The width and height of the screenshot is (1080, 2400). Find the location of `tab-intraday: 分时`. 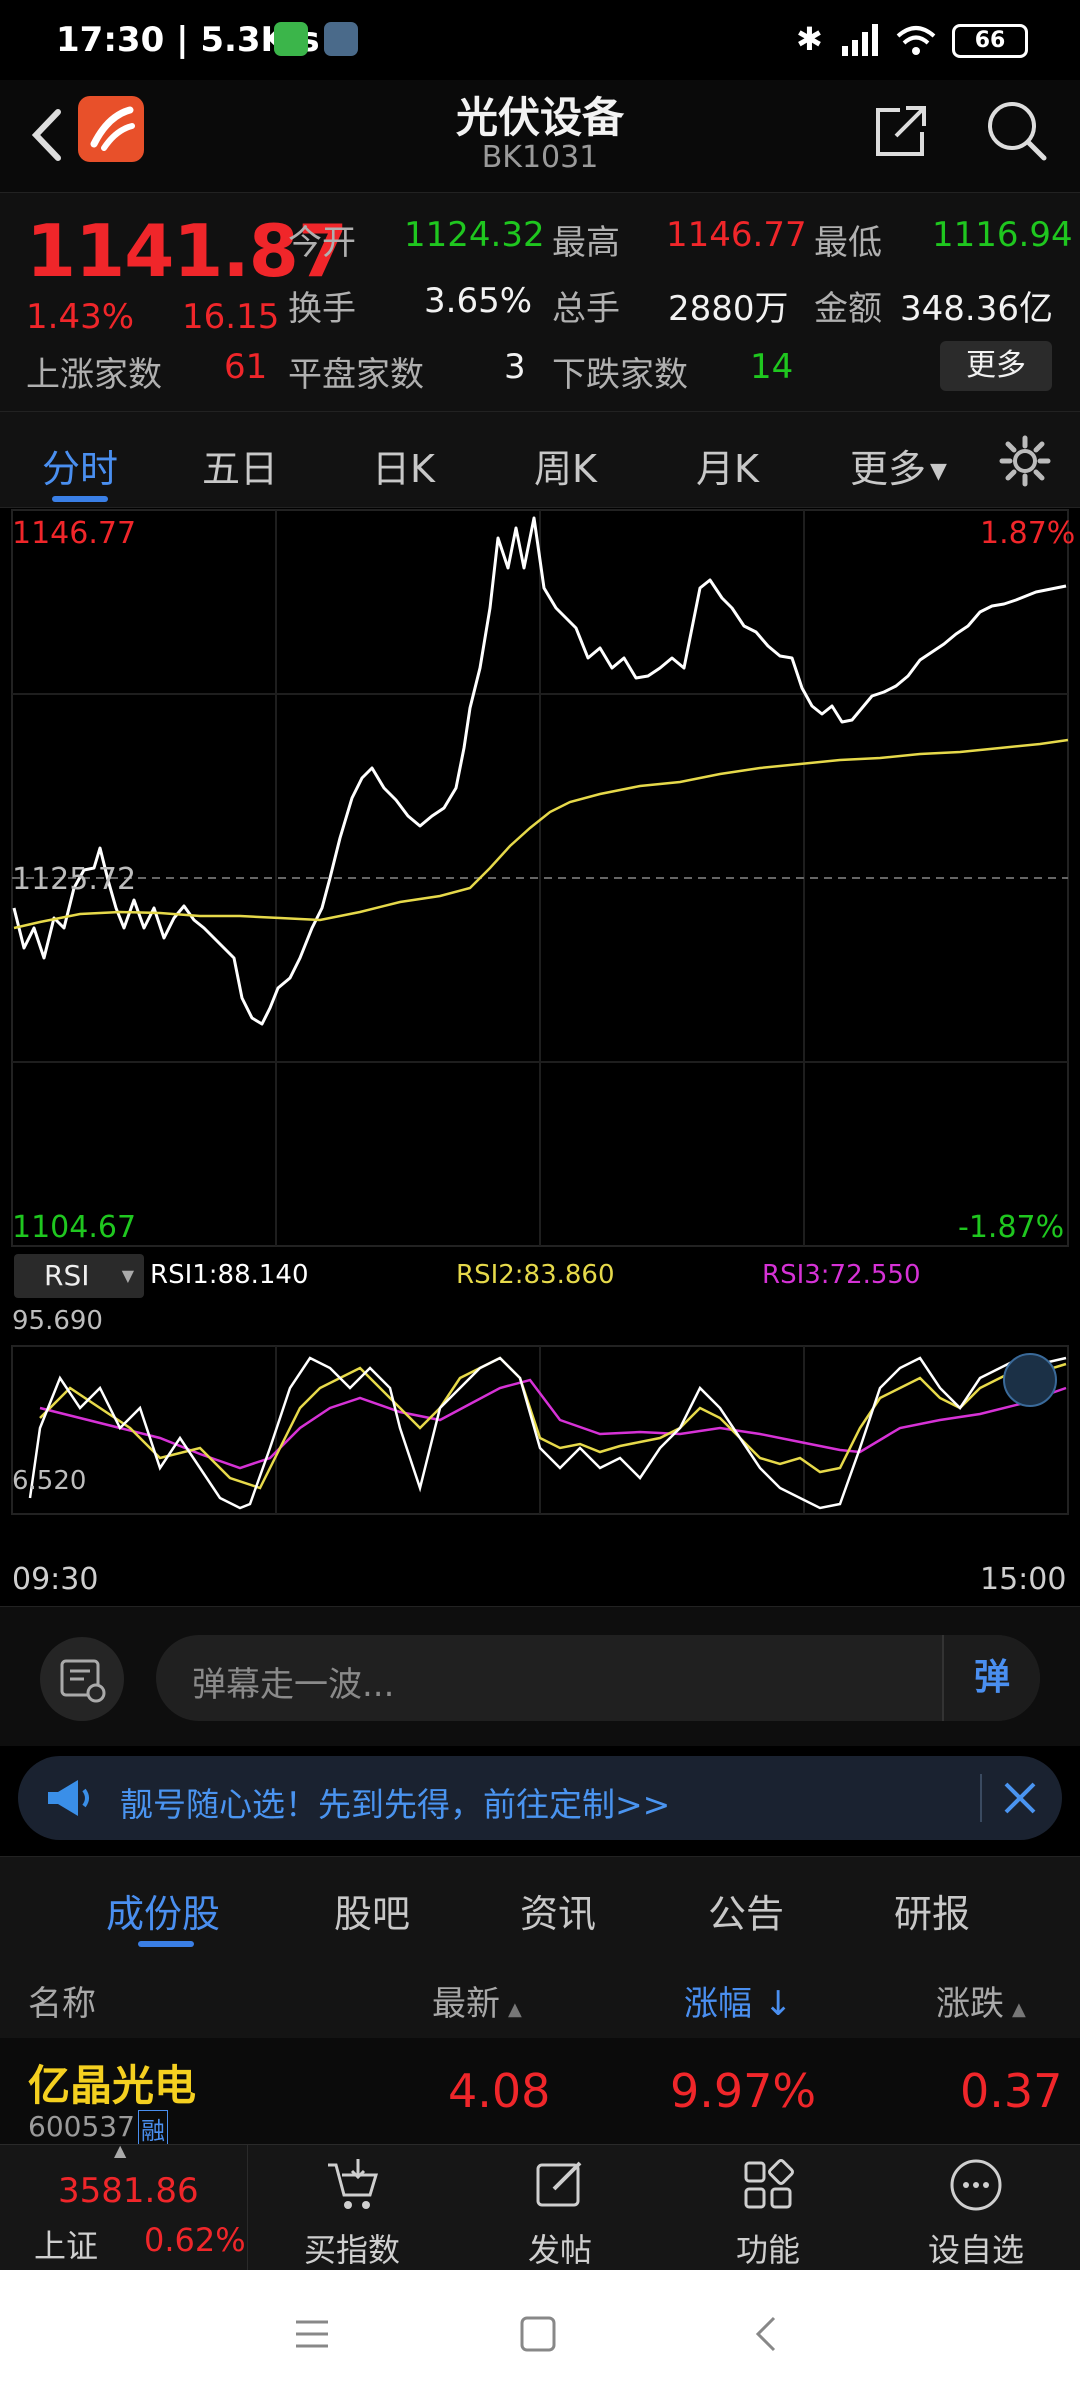

tab-intraday: 分时 is located at coordinates (80, 465).